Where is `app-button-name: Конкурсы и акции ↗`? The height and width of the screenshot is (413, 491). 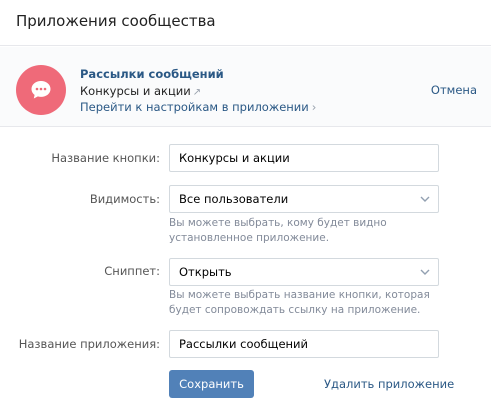 app-button-name: Конкурсы и акции ↗ is located at coordinates (140, 91).